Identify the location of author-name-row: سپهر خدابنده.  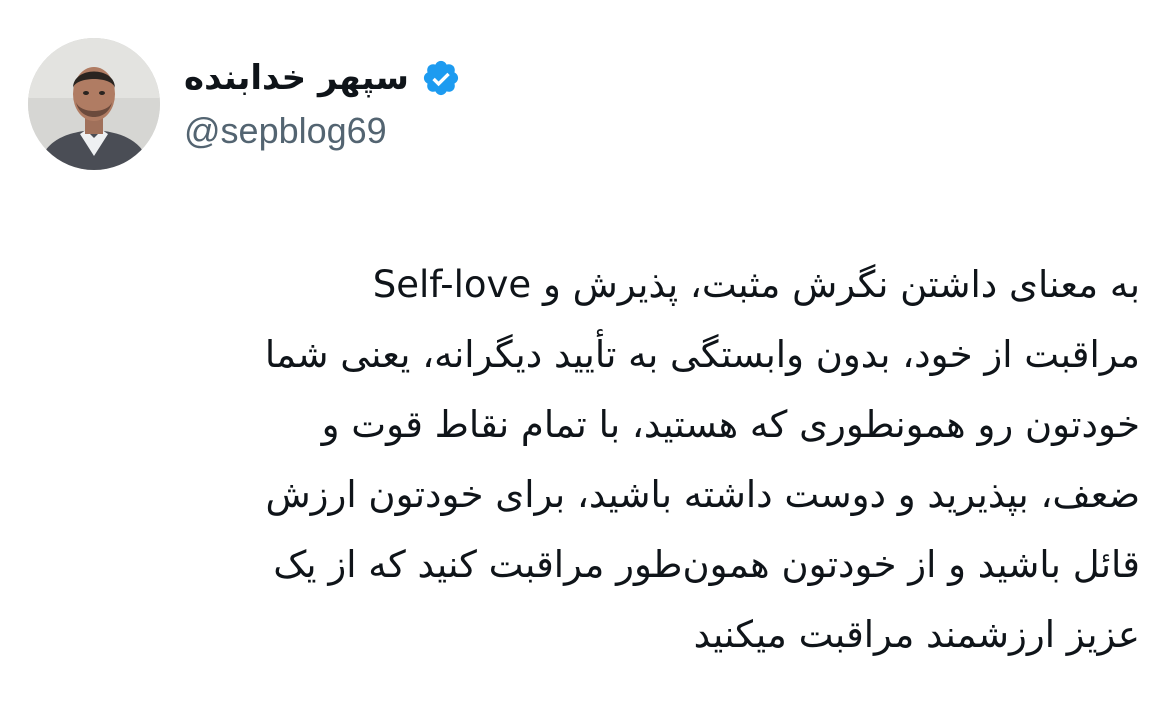
(322, 78).